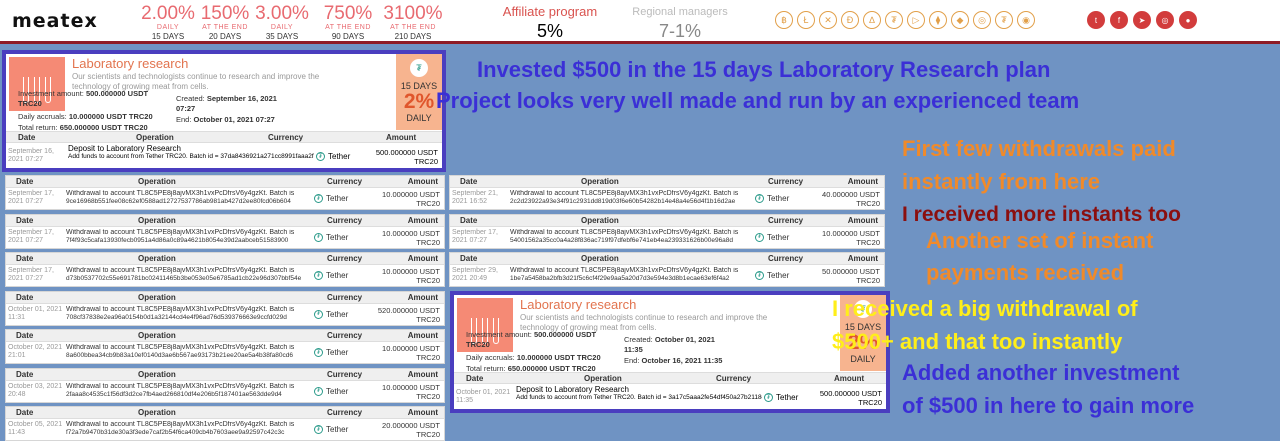 The image size is (1280, 441). I want to click on tier-percent: 3.00%, so click(282, 13).